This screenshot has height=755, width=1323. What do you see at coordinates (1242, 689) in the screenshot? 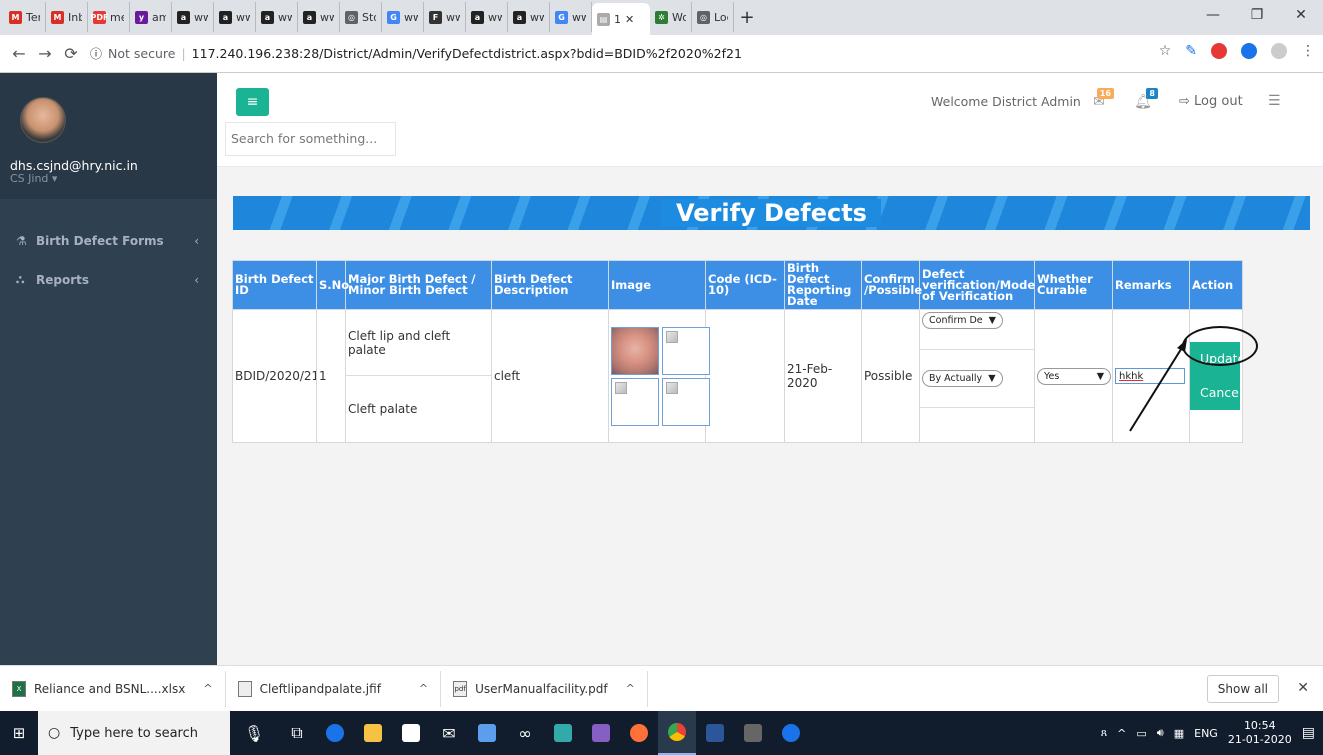
I see `show-all-button: Show all` at bounding box center [1242, 689].